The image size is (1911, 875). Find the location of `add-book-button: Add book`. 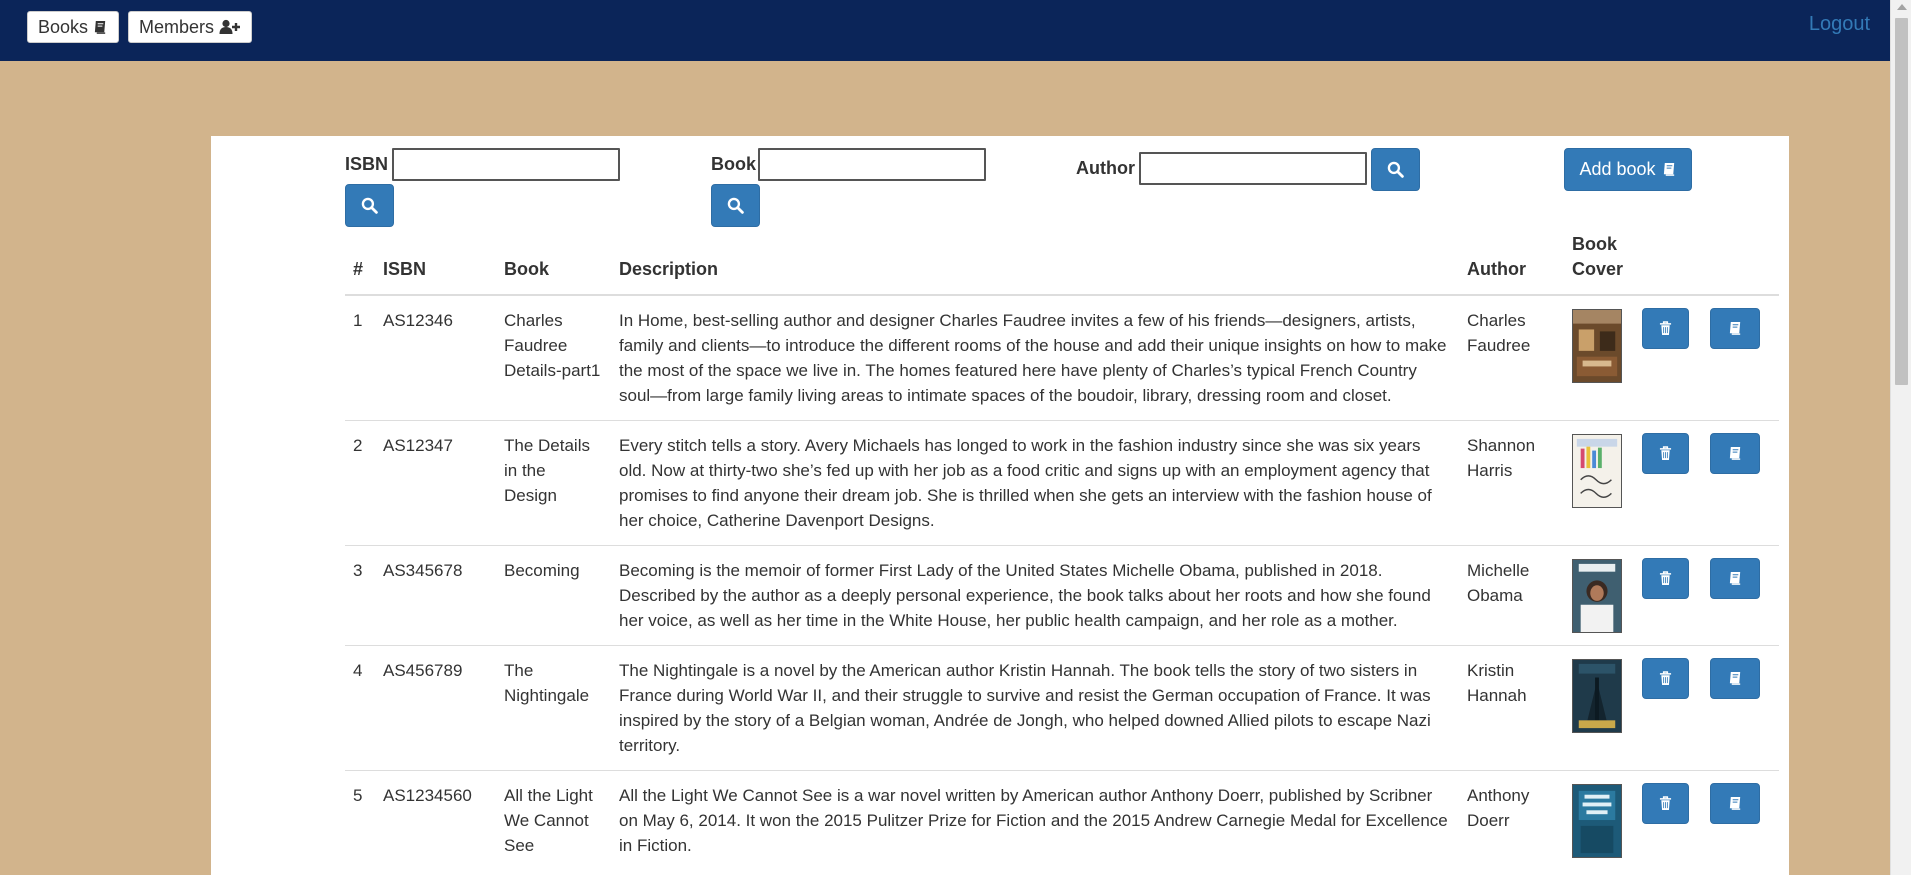

add-book-button: Add book is located at coordinates (1628, 169).